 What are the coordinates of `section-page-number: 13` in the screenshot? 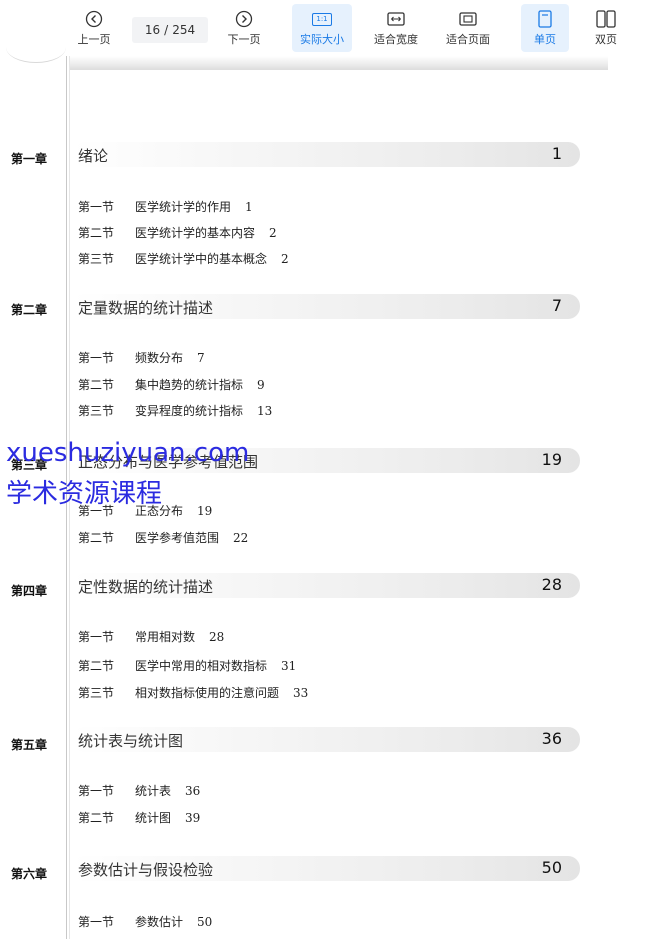 It's located at (265, 411).